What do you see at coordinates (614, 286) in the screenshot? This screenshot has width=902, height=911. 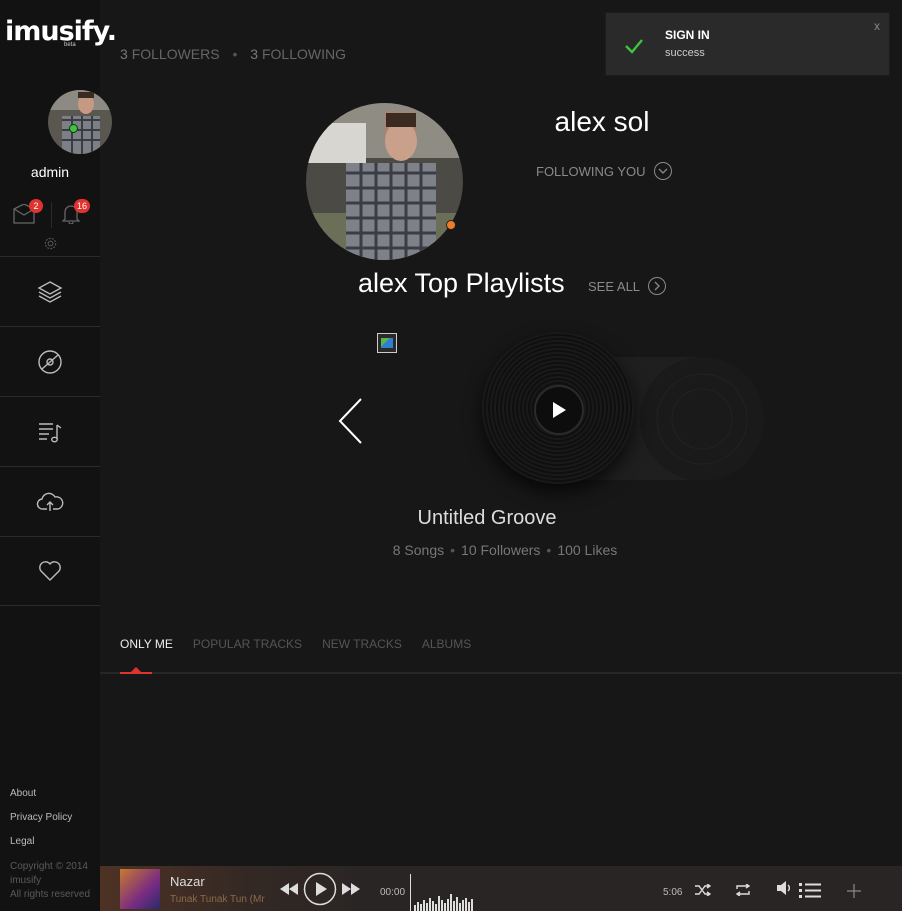 I see `see-all-label: SEE ALL` at bounding box center [614, 286].